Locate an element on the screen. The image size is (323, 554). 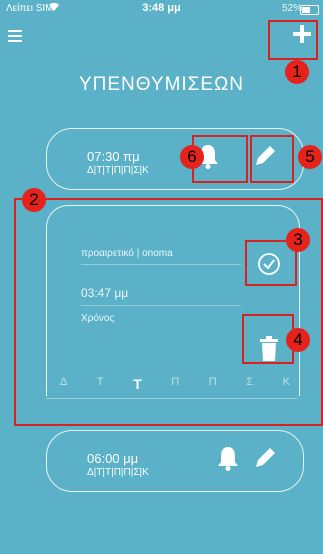
reminder-card: 06:00 μμ Δ|Τ|Τ|Π|Π|Σ|Κ is located at coordinates (175, 461).